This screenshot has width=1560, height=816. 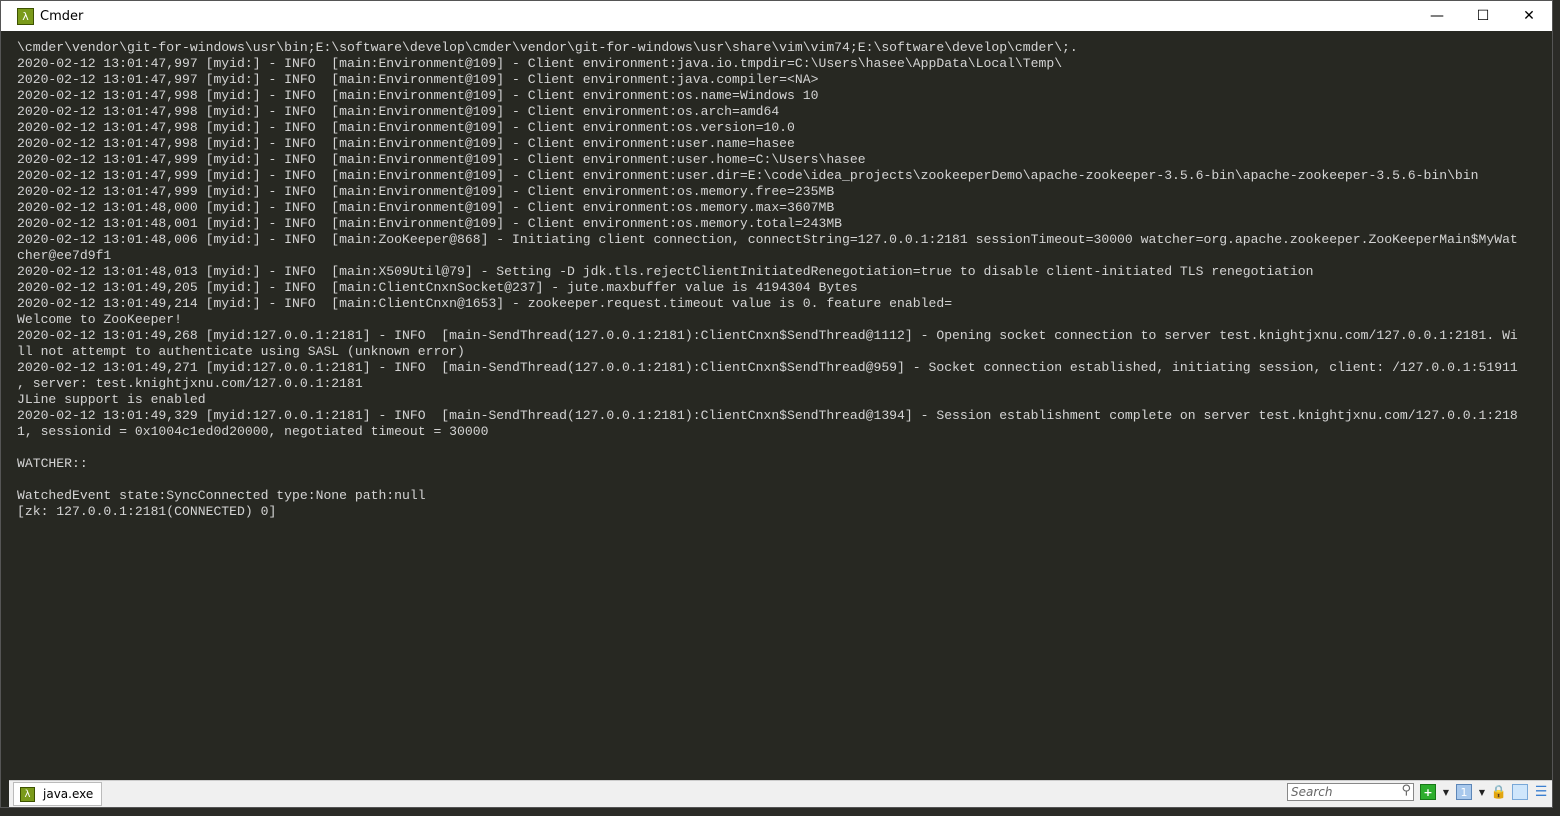 What do you see at coordinates (1437, 16) in the screenshot?
I see `minimize-button: —` at bounding box center [1437, 16].